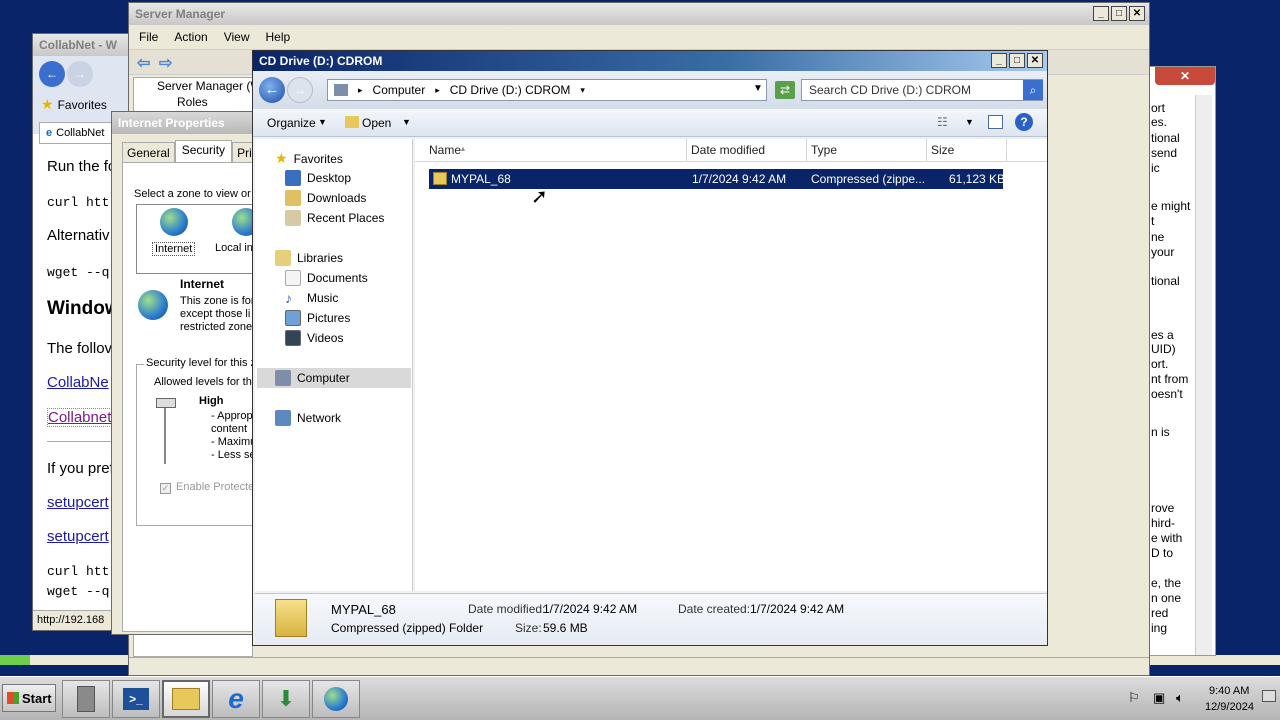 The image size is (1280, 720). Describe the element at coordinates (336, 699) in the screenshot. I see `taskbar-globe-doc` at that location.